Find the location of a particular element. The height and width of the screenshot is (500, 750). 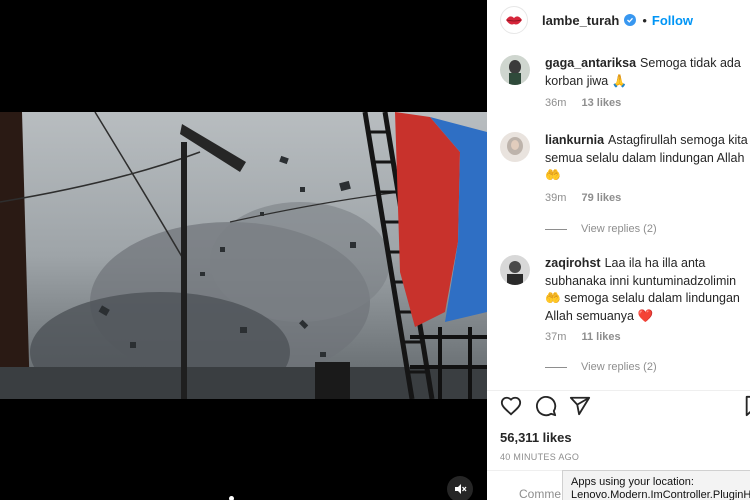

comment-meta: 37m 11 likes is located at coordinates (589, 337).